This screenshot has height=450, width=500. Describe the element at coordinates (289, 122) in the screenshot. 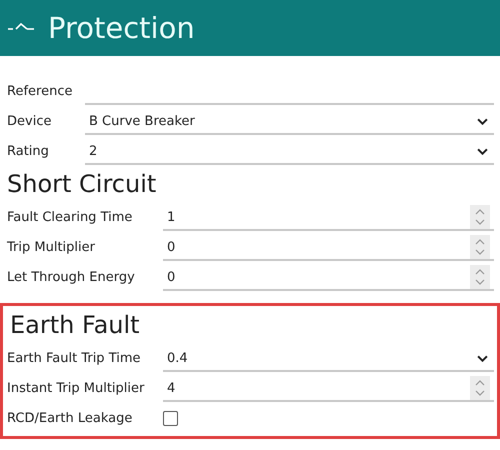

I see `dropdown: B Curve Breaker` at that location.